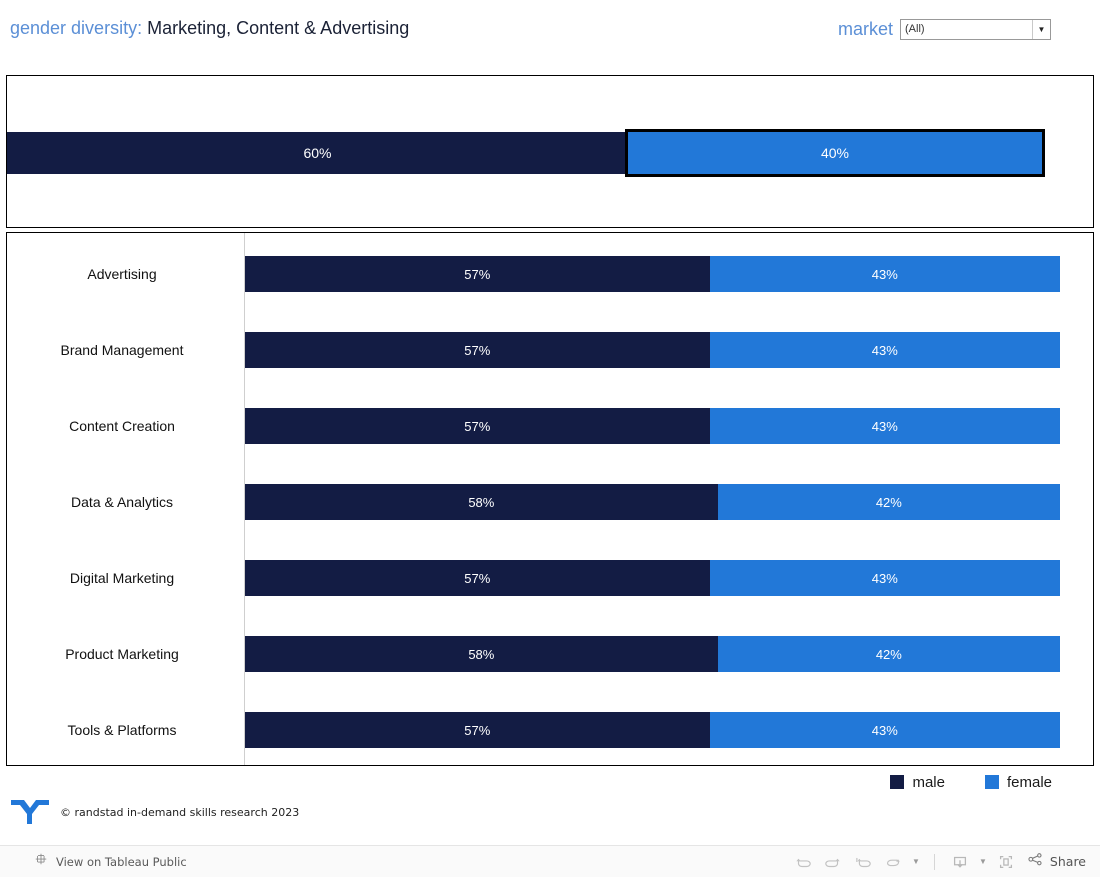 The height and width of the screenshot is (877, 1100). I want to click on share-icon, so click(1035, 862).